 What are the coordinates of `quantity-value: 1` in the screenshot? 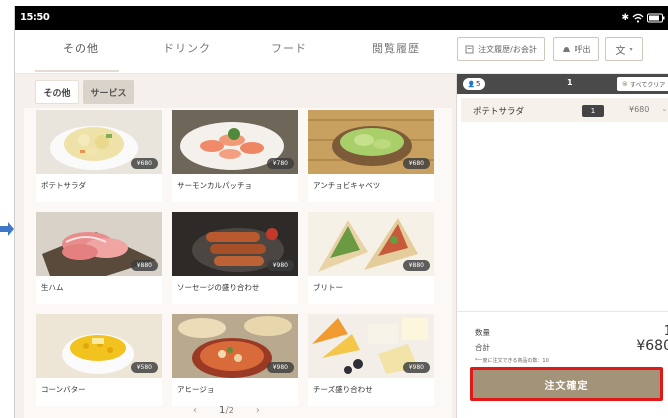 It's located at (666, 331).